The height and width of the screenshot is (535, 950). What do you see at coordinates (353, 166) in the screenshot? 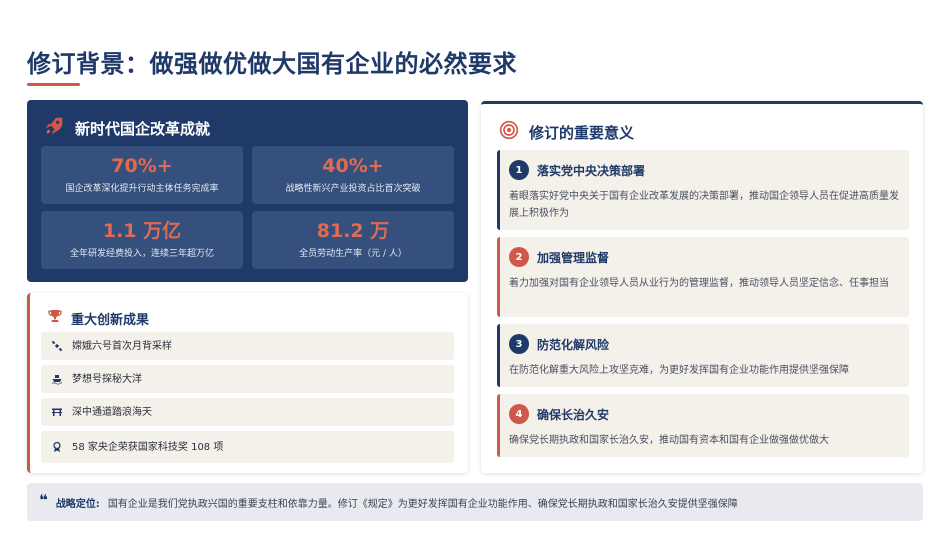
I see `stat-value: 40%+` at bounding box center [353, 166].